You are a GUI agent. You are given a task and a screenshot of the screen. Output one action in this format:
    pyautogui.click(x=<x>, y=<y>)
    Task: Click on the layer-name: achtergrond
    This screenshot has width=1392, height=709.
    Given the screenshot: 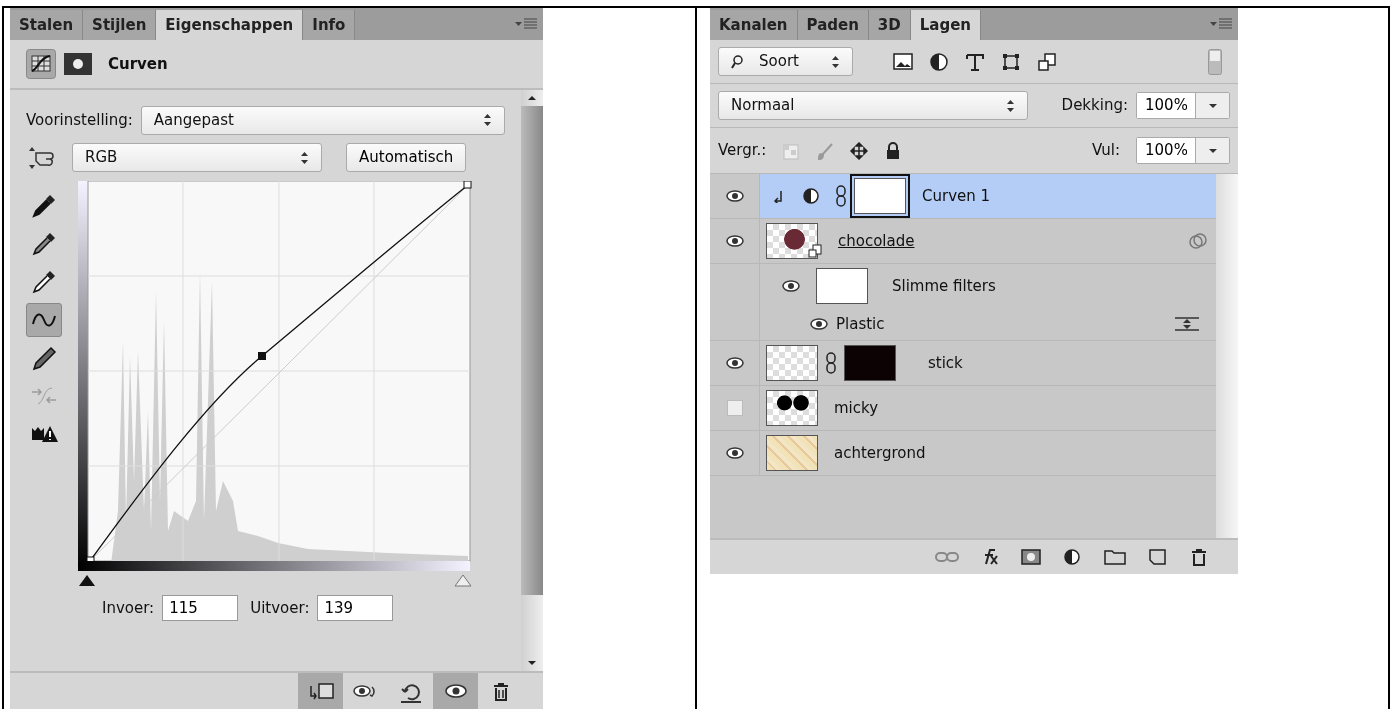 What is the action you would take?
    pyautogui.click(x=880, y=453)
    